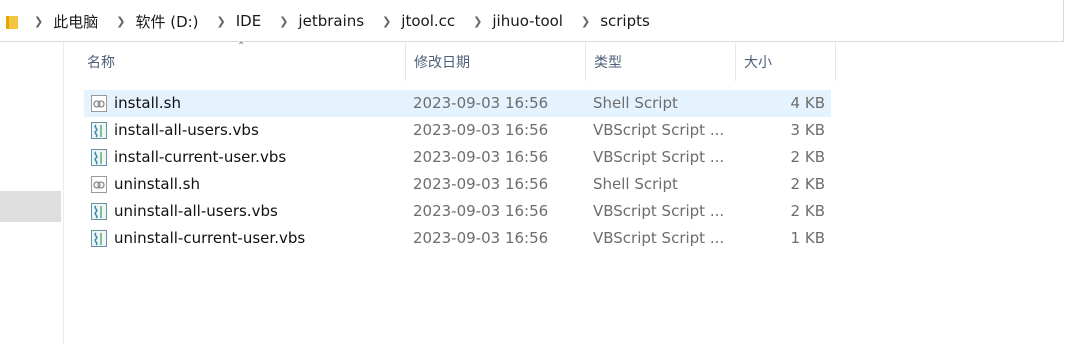  I want to click on breadcrumb-label: scripts, so click(625, 21).